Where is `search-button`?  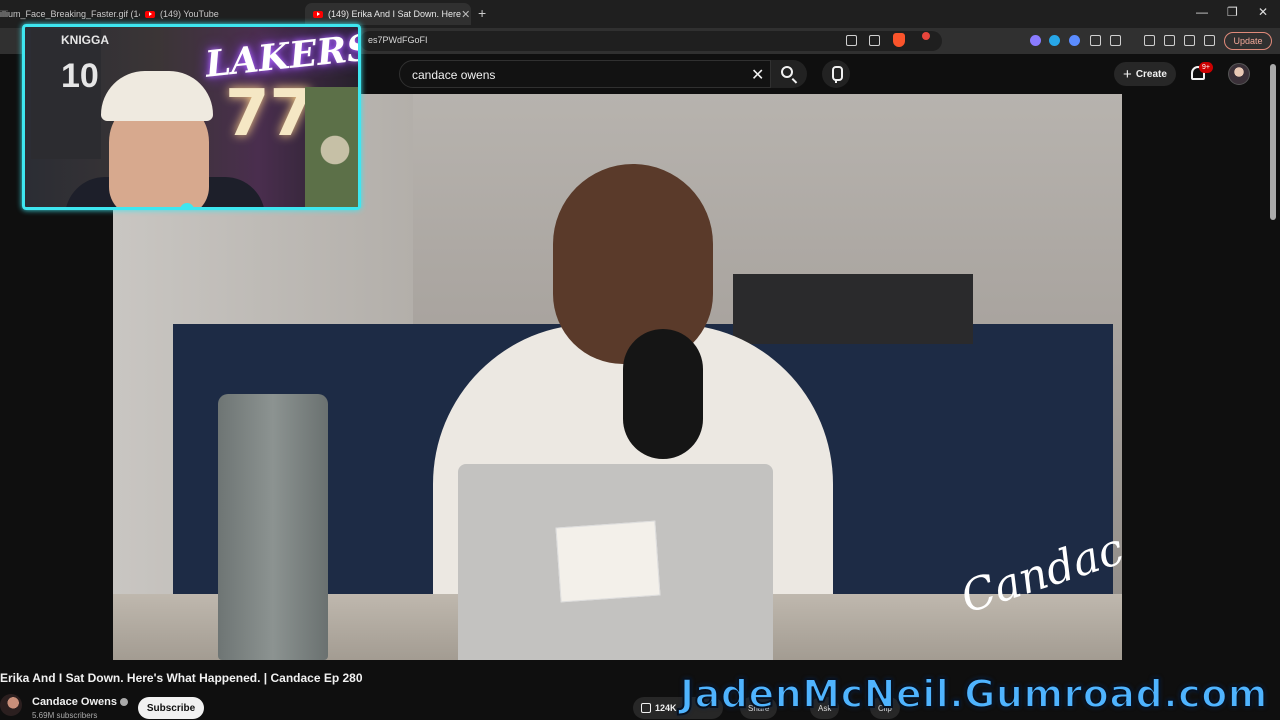
search-button is located at coordinates (789, 74).